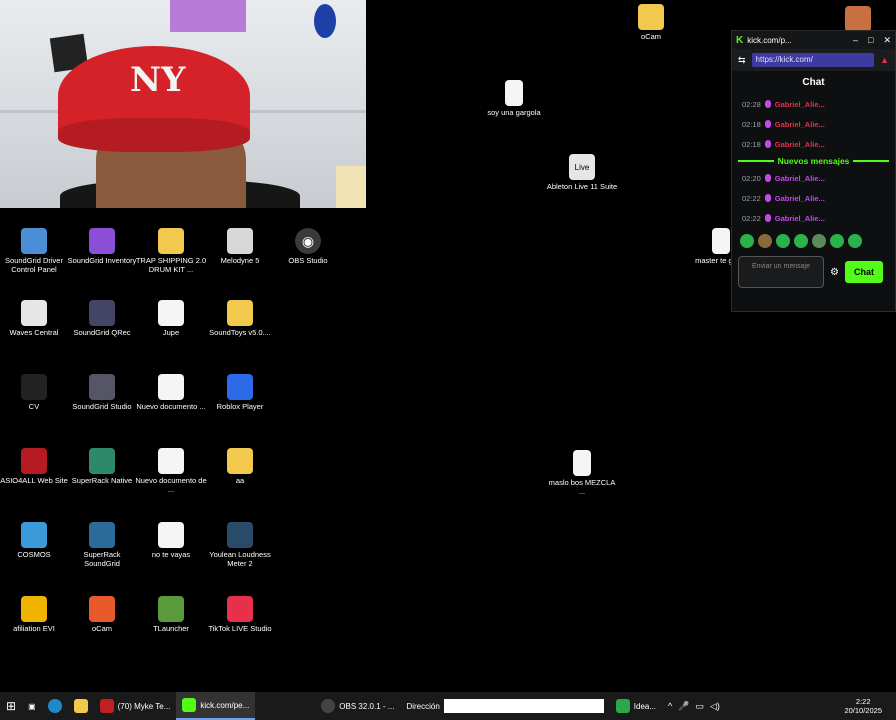 This screenshot has height=720, width=896. What do you see at coordinates (884, 60) in the screenshot?
I see `extension-icon: ▲` at bounding box center [884, 60].